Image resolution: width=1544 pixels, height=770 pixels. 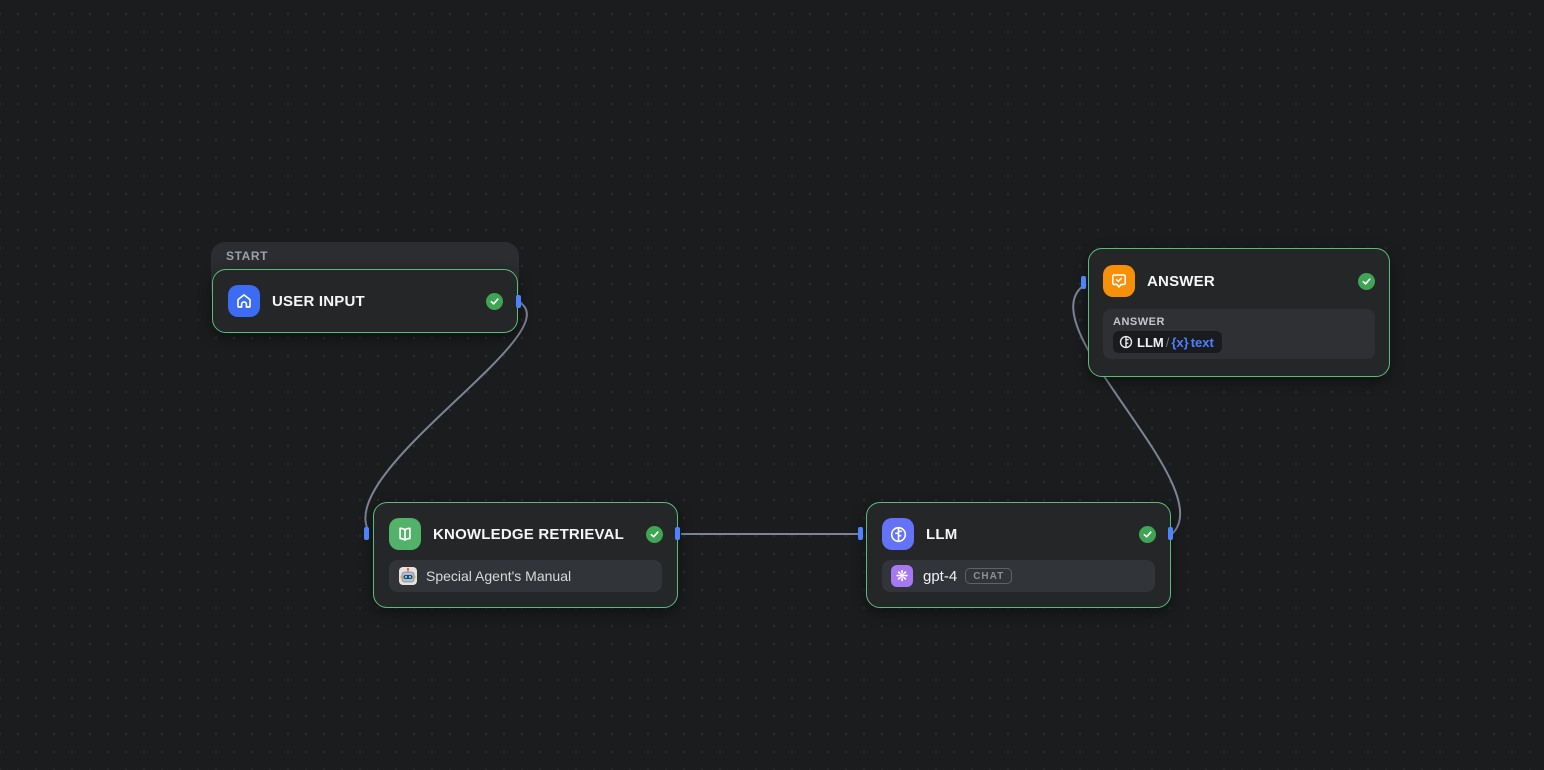 What do you see at coordinates (318, 301) in the screenshot?
I see `node-title: USER INPUT` at bounding box center [318, 301].